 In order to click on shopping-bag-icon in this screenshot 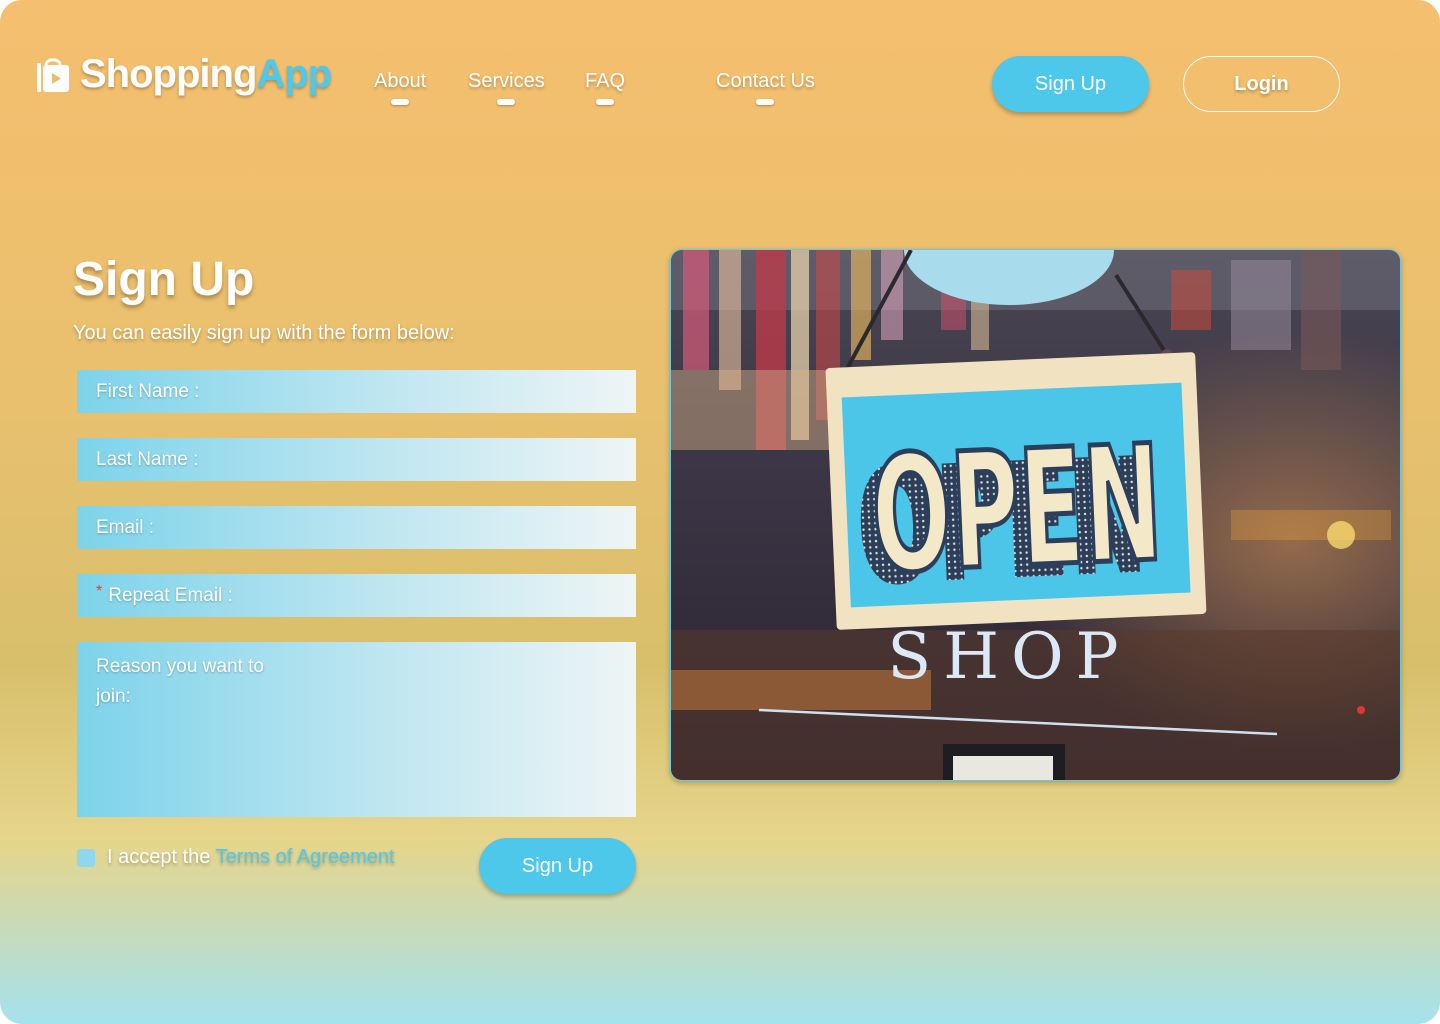, I will do `click(53, 74)`.